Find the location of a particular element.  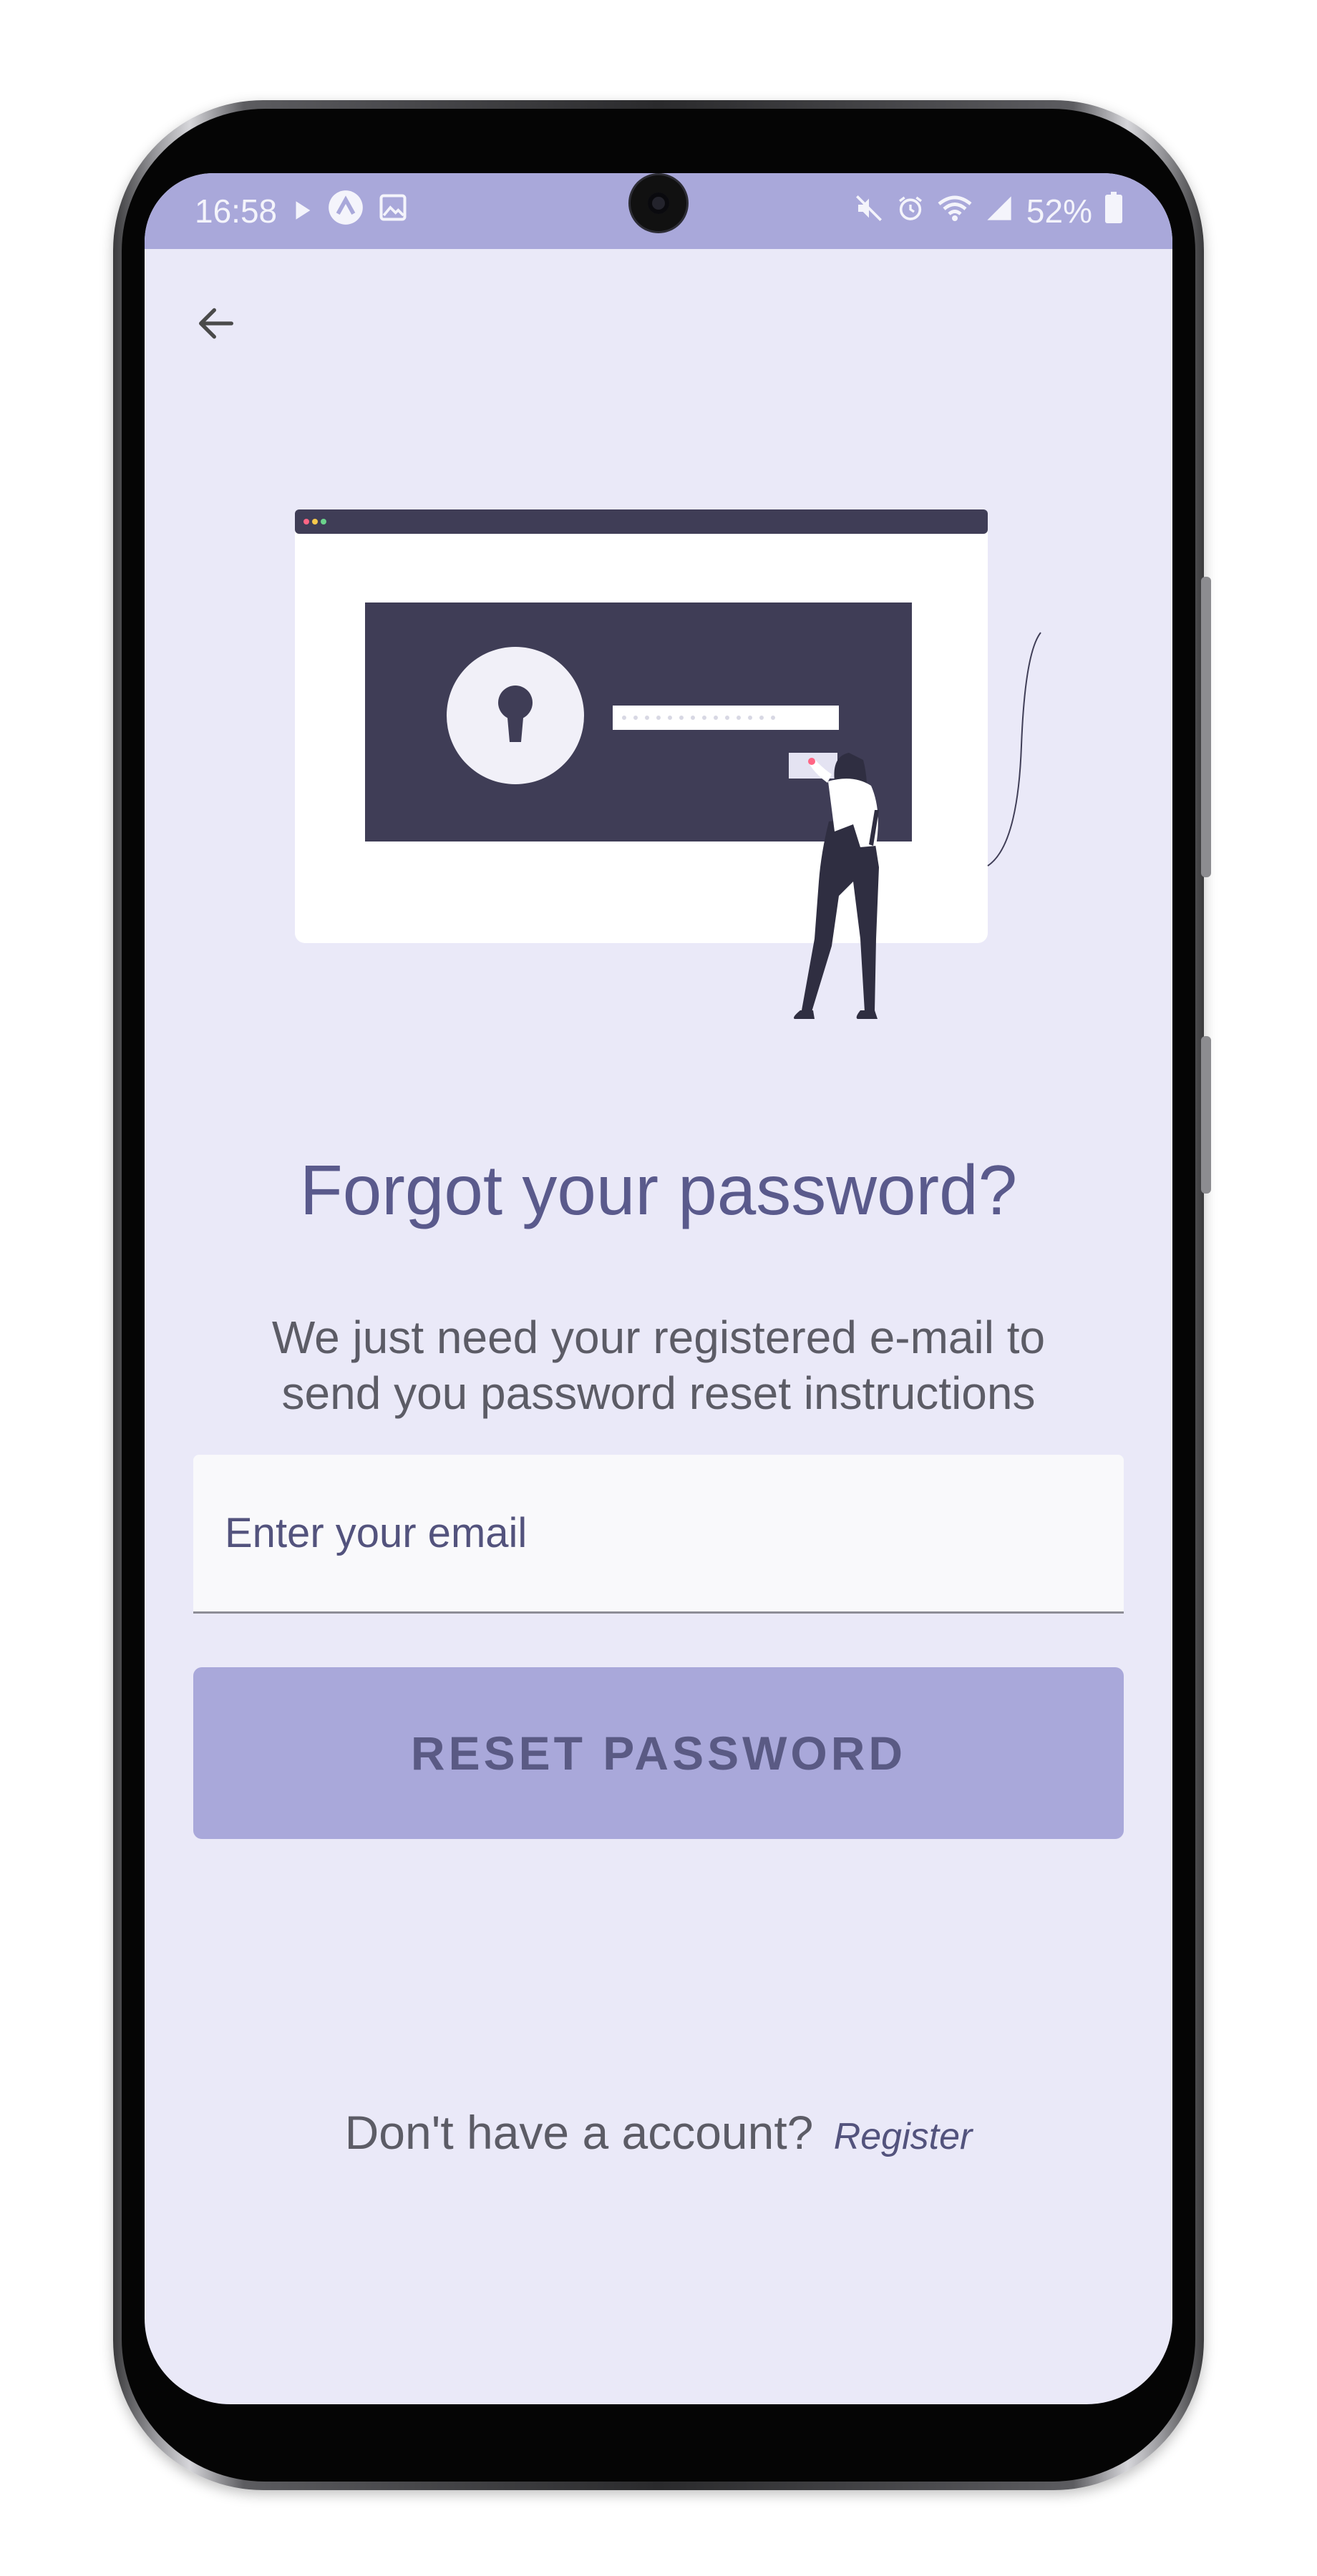

status-bar-right: 52% is located at coordinates (988, 211).